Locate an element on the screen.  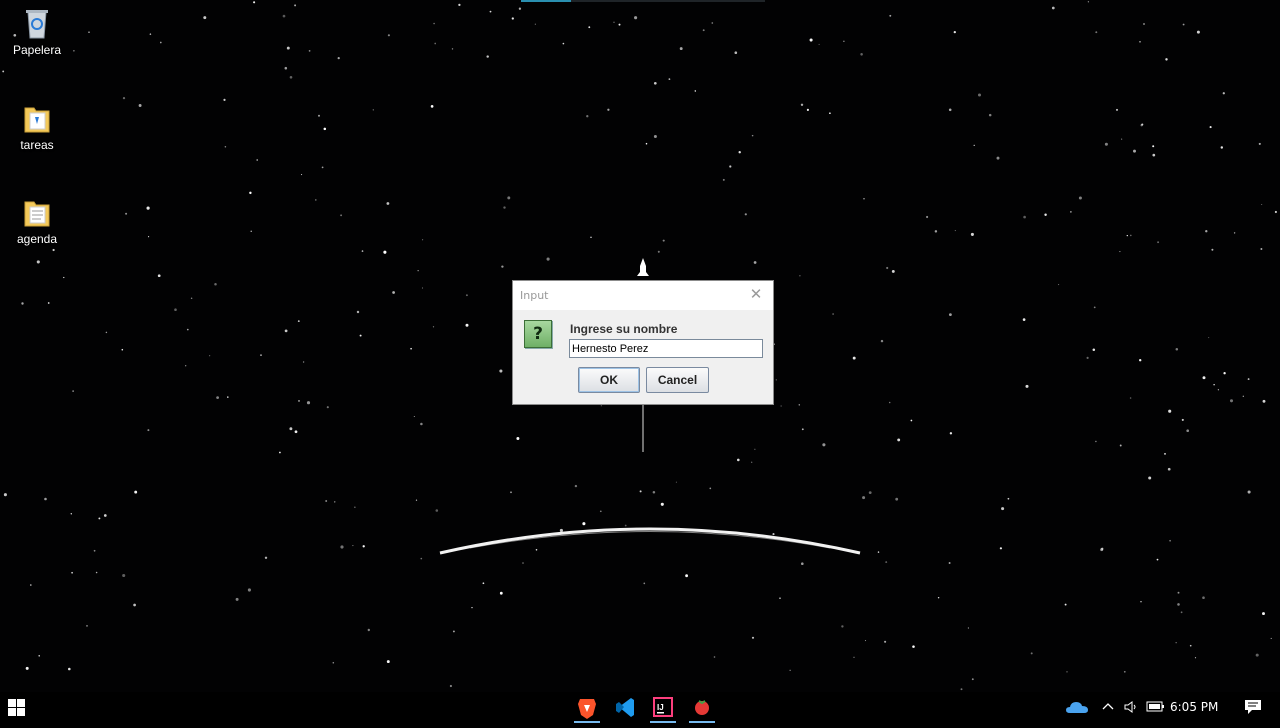
taskbar: IJ 6:05 PM is located at coordinates (640, 707).